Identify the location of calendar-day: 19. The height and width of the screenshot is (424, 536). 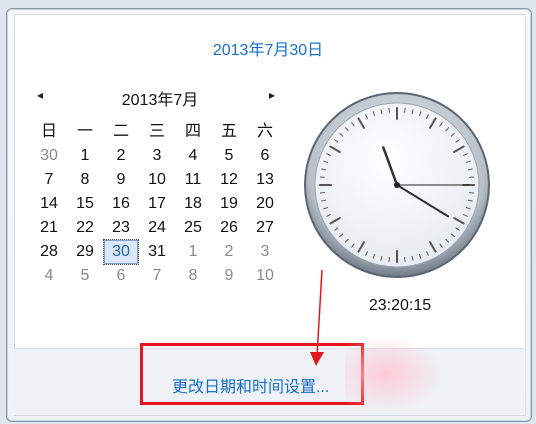
(229, 204).